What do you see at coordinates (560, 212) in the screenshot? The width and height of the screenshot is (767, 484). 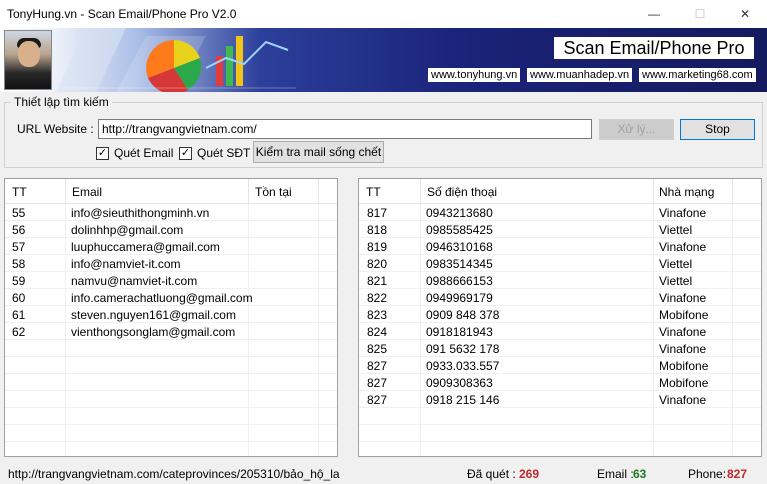 I see `table-row: 817 0943213680 Vinafone` at bounding box center [560, 212].